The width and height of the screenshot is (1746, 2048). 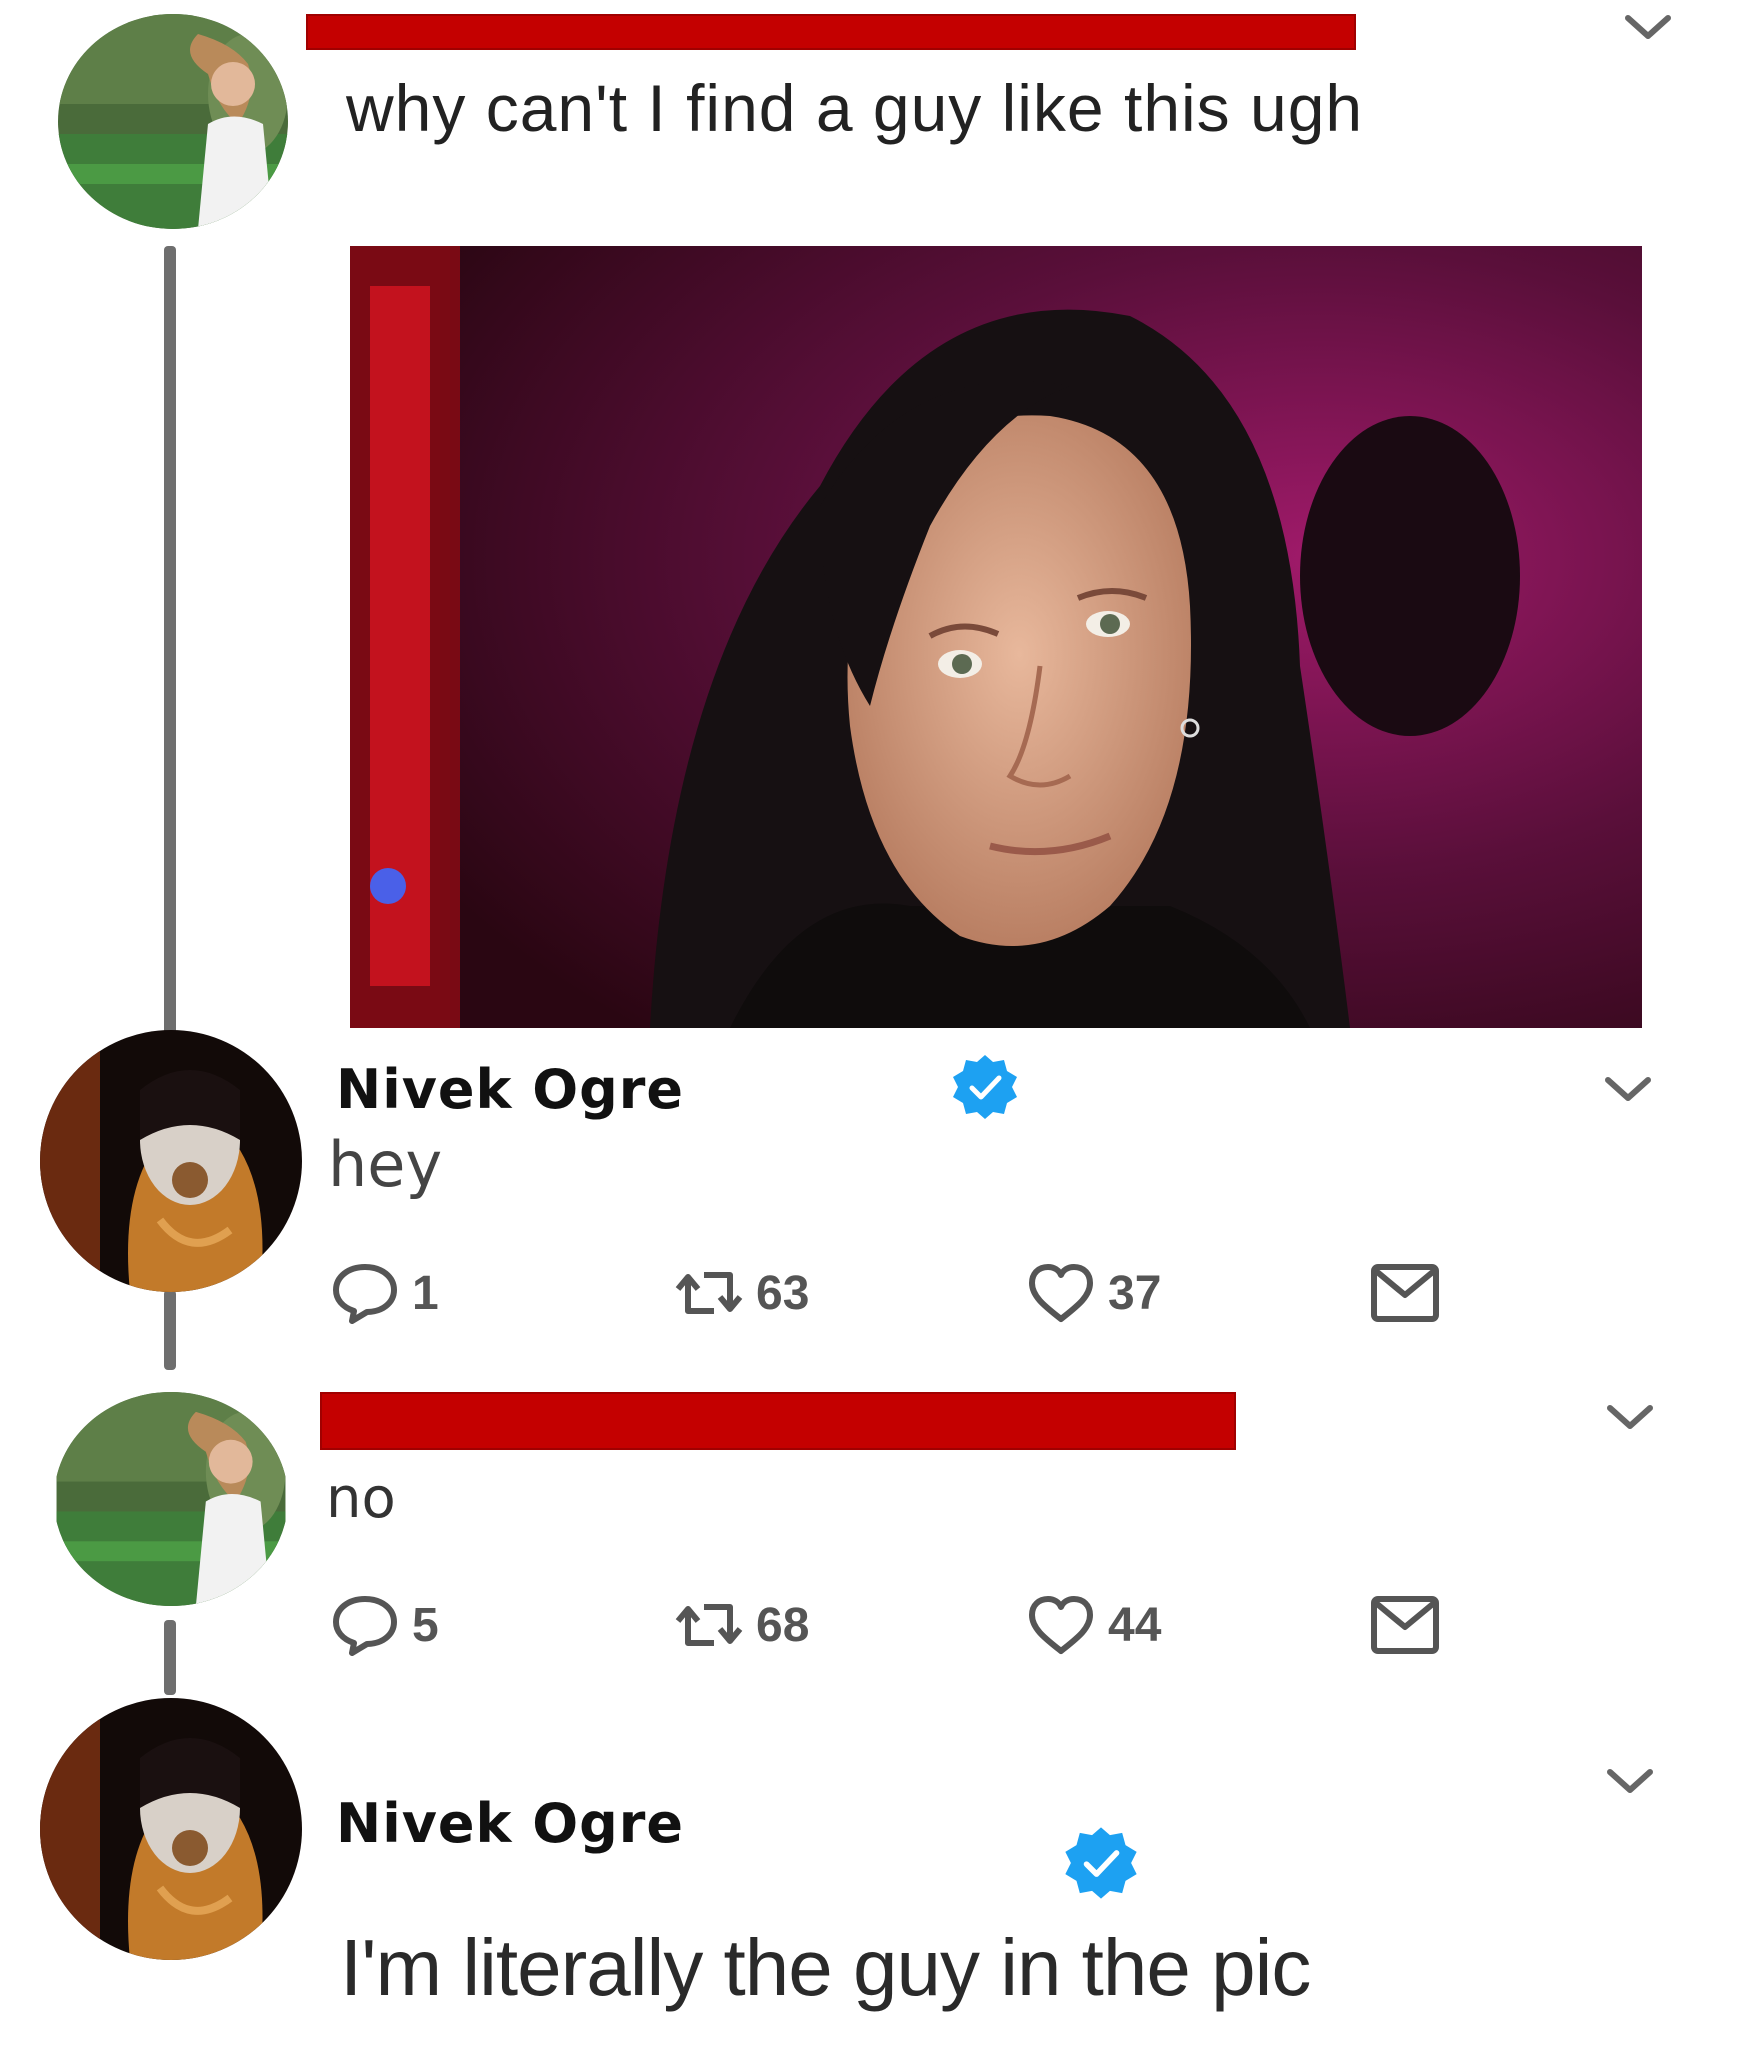 What do you see at coordinates (361, 1498) in the screenshot?
I see `tweet-text: no` at bounding box center [361, 1498].